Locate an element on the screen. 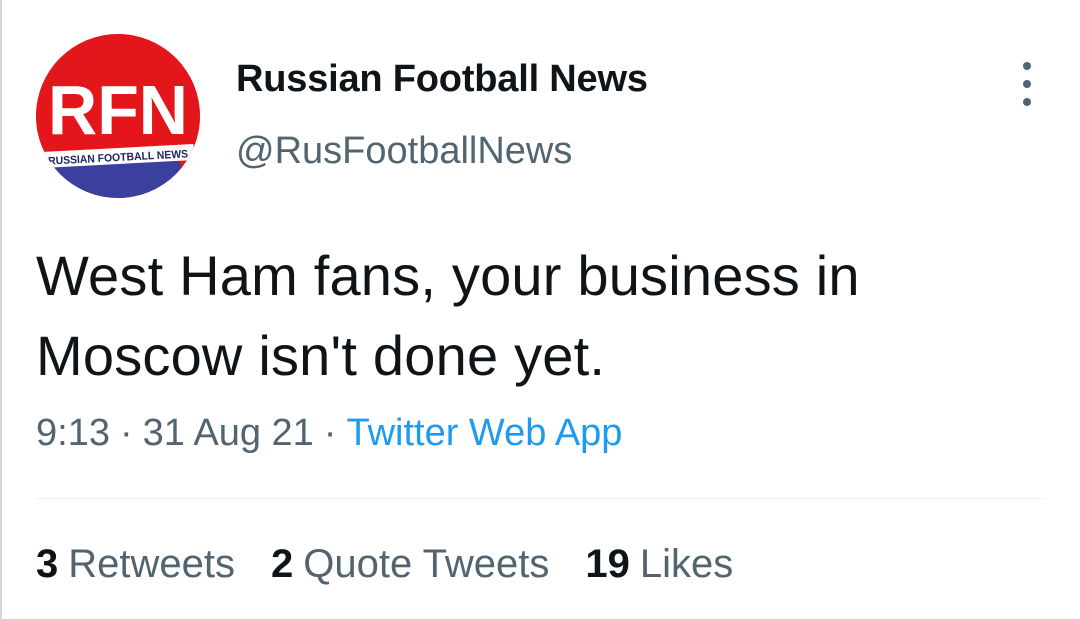 This screenshot has width=1080, height=619. tweet-date: 31 Aug 21 is located at coordinates (228, 433).